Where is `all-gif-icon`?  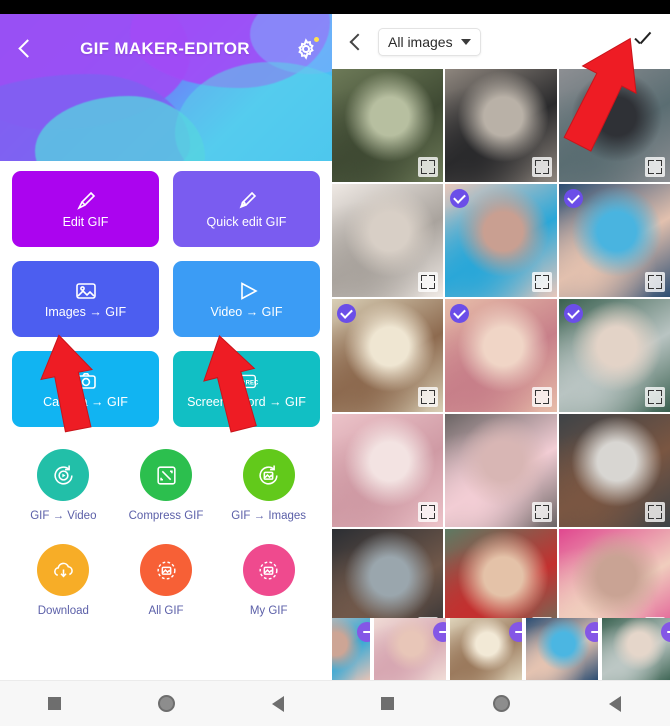
all-gif-icon is located at coordinates (166, 570).